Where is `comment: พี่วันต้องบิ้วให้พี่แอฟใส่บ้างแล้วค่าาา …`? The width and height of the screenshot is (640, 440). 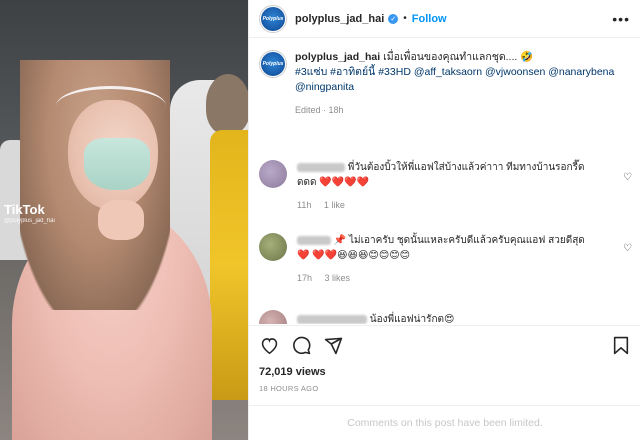 comment: พี่วันต้องบิ้วให้พี่แอฟใส่บ้างแล้วค่าาา … is located at coordinates (428, 186).